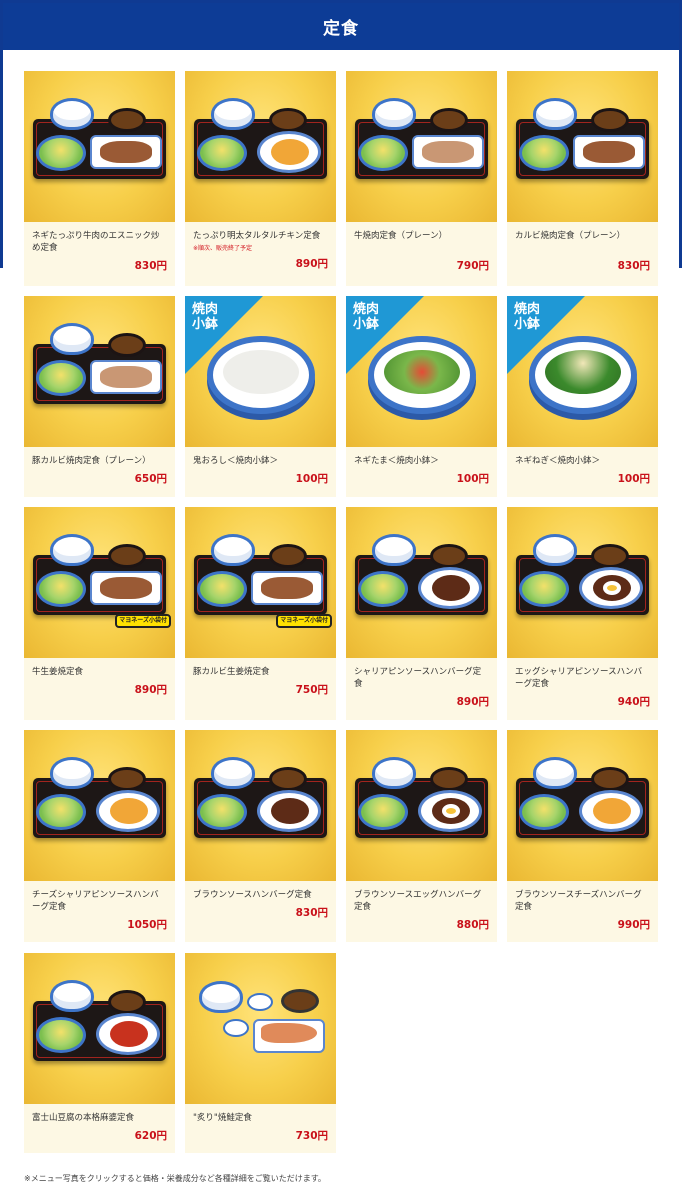  Describe the element at coordinates (472, 266) in the screenshot. I see `menu-price: 790円` at that location.